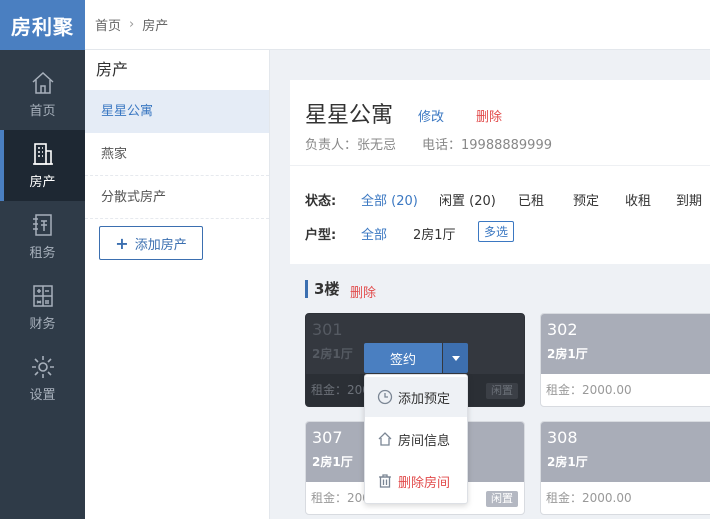 The width and height of the screenshot is (710, 519). I want to click on house-outline-icon, so click(385, 439).